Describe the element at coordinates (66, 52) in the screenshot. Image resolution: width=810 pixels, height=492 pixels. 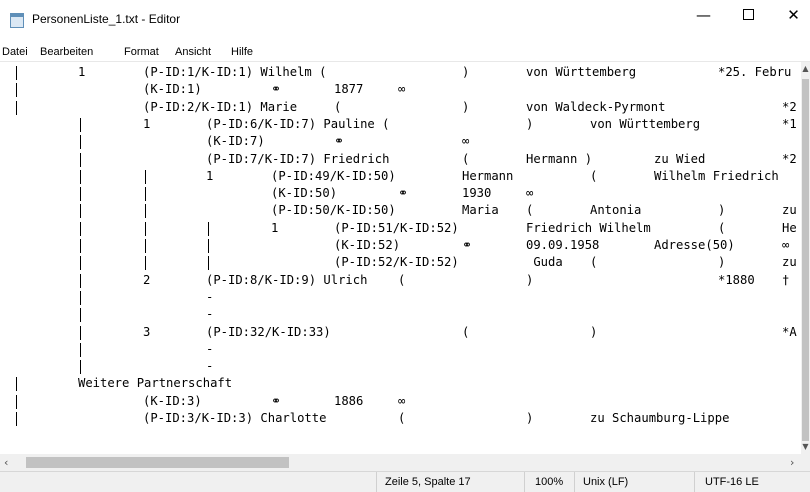
I see `menu-bearbeiten: Bearbeiten` at that location.